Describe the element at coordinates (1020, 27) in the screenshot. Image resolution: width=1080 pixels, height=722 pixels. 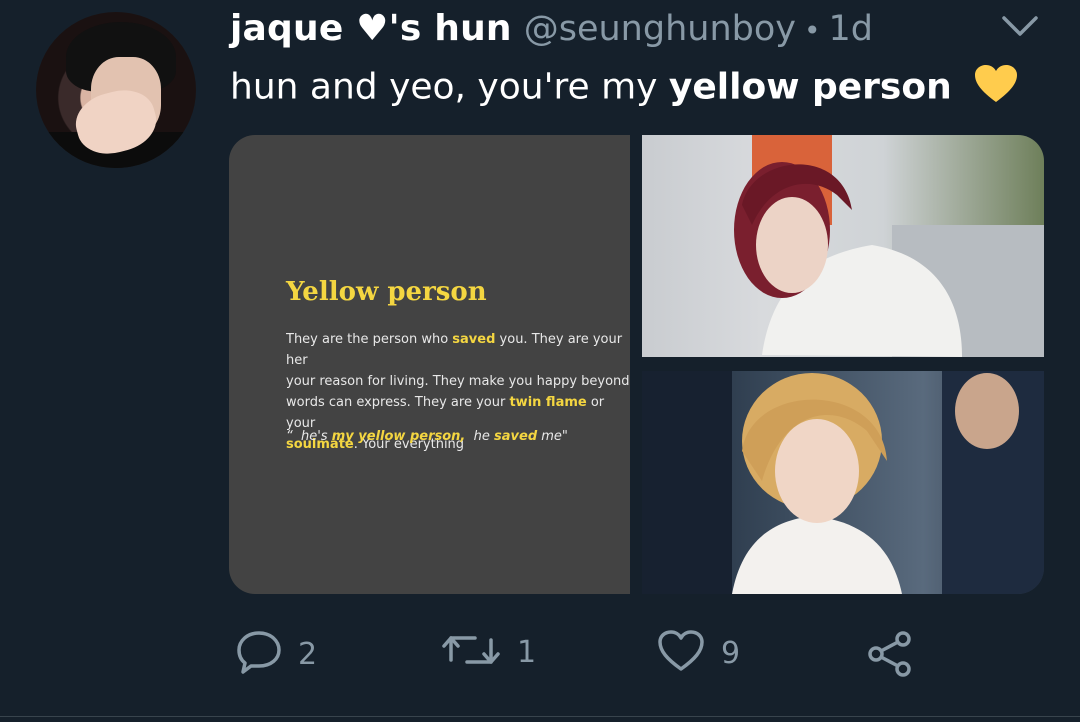
I see `chevron-down-icon` at that location.